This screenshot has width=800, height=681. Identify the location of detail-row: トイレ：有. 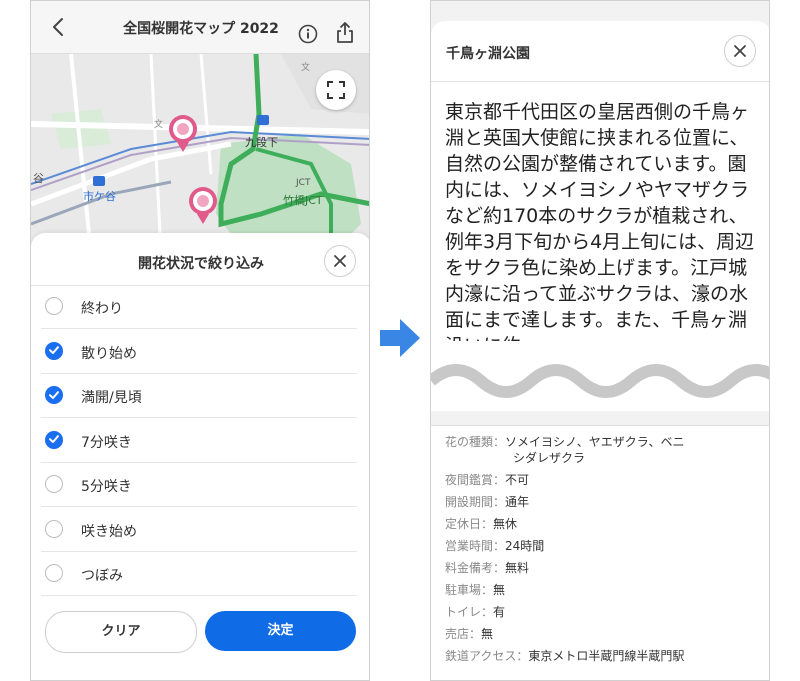
(475, 612).